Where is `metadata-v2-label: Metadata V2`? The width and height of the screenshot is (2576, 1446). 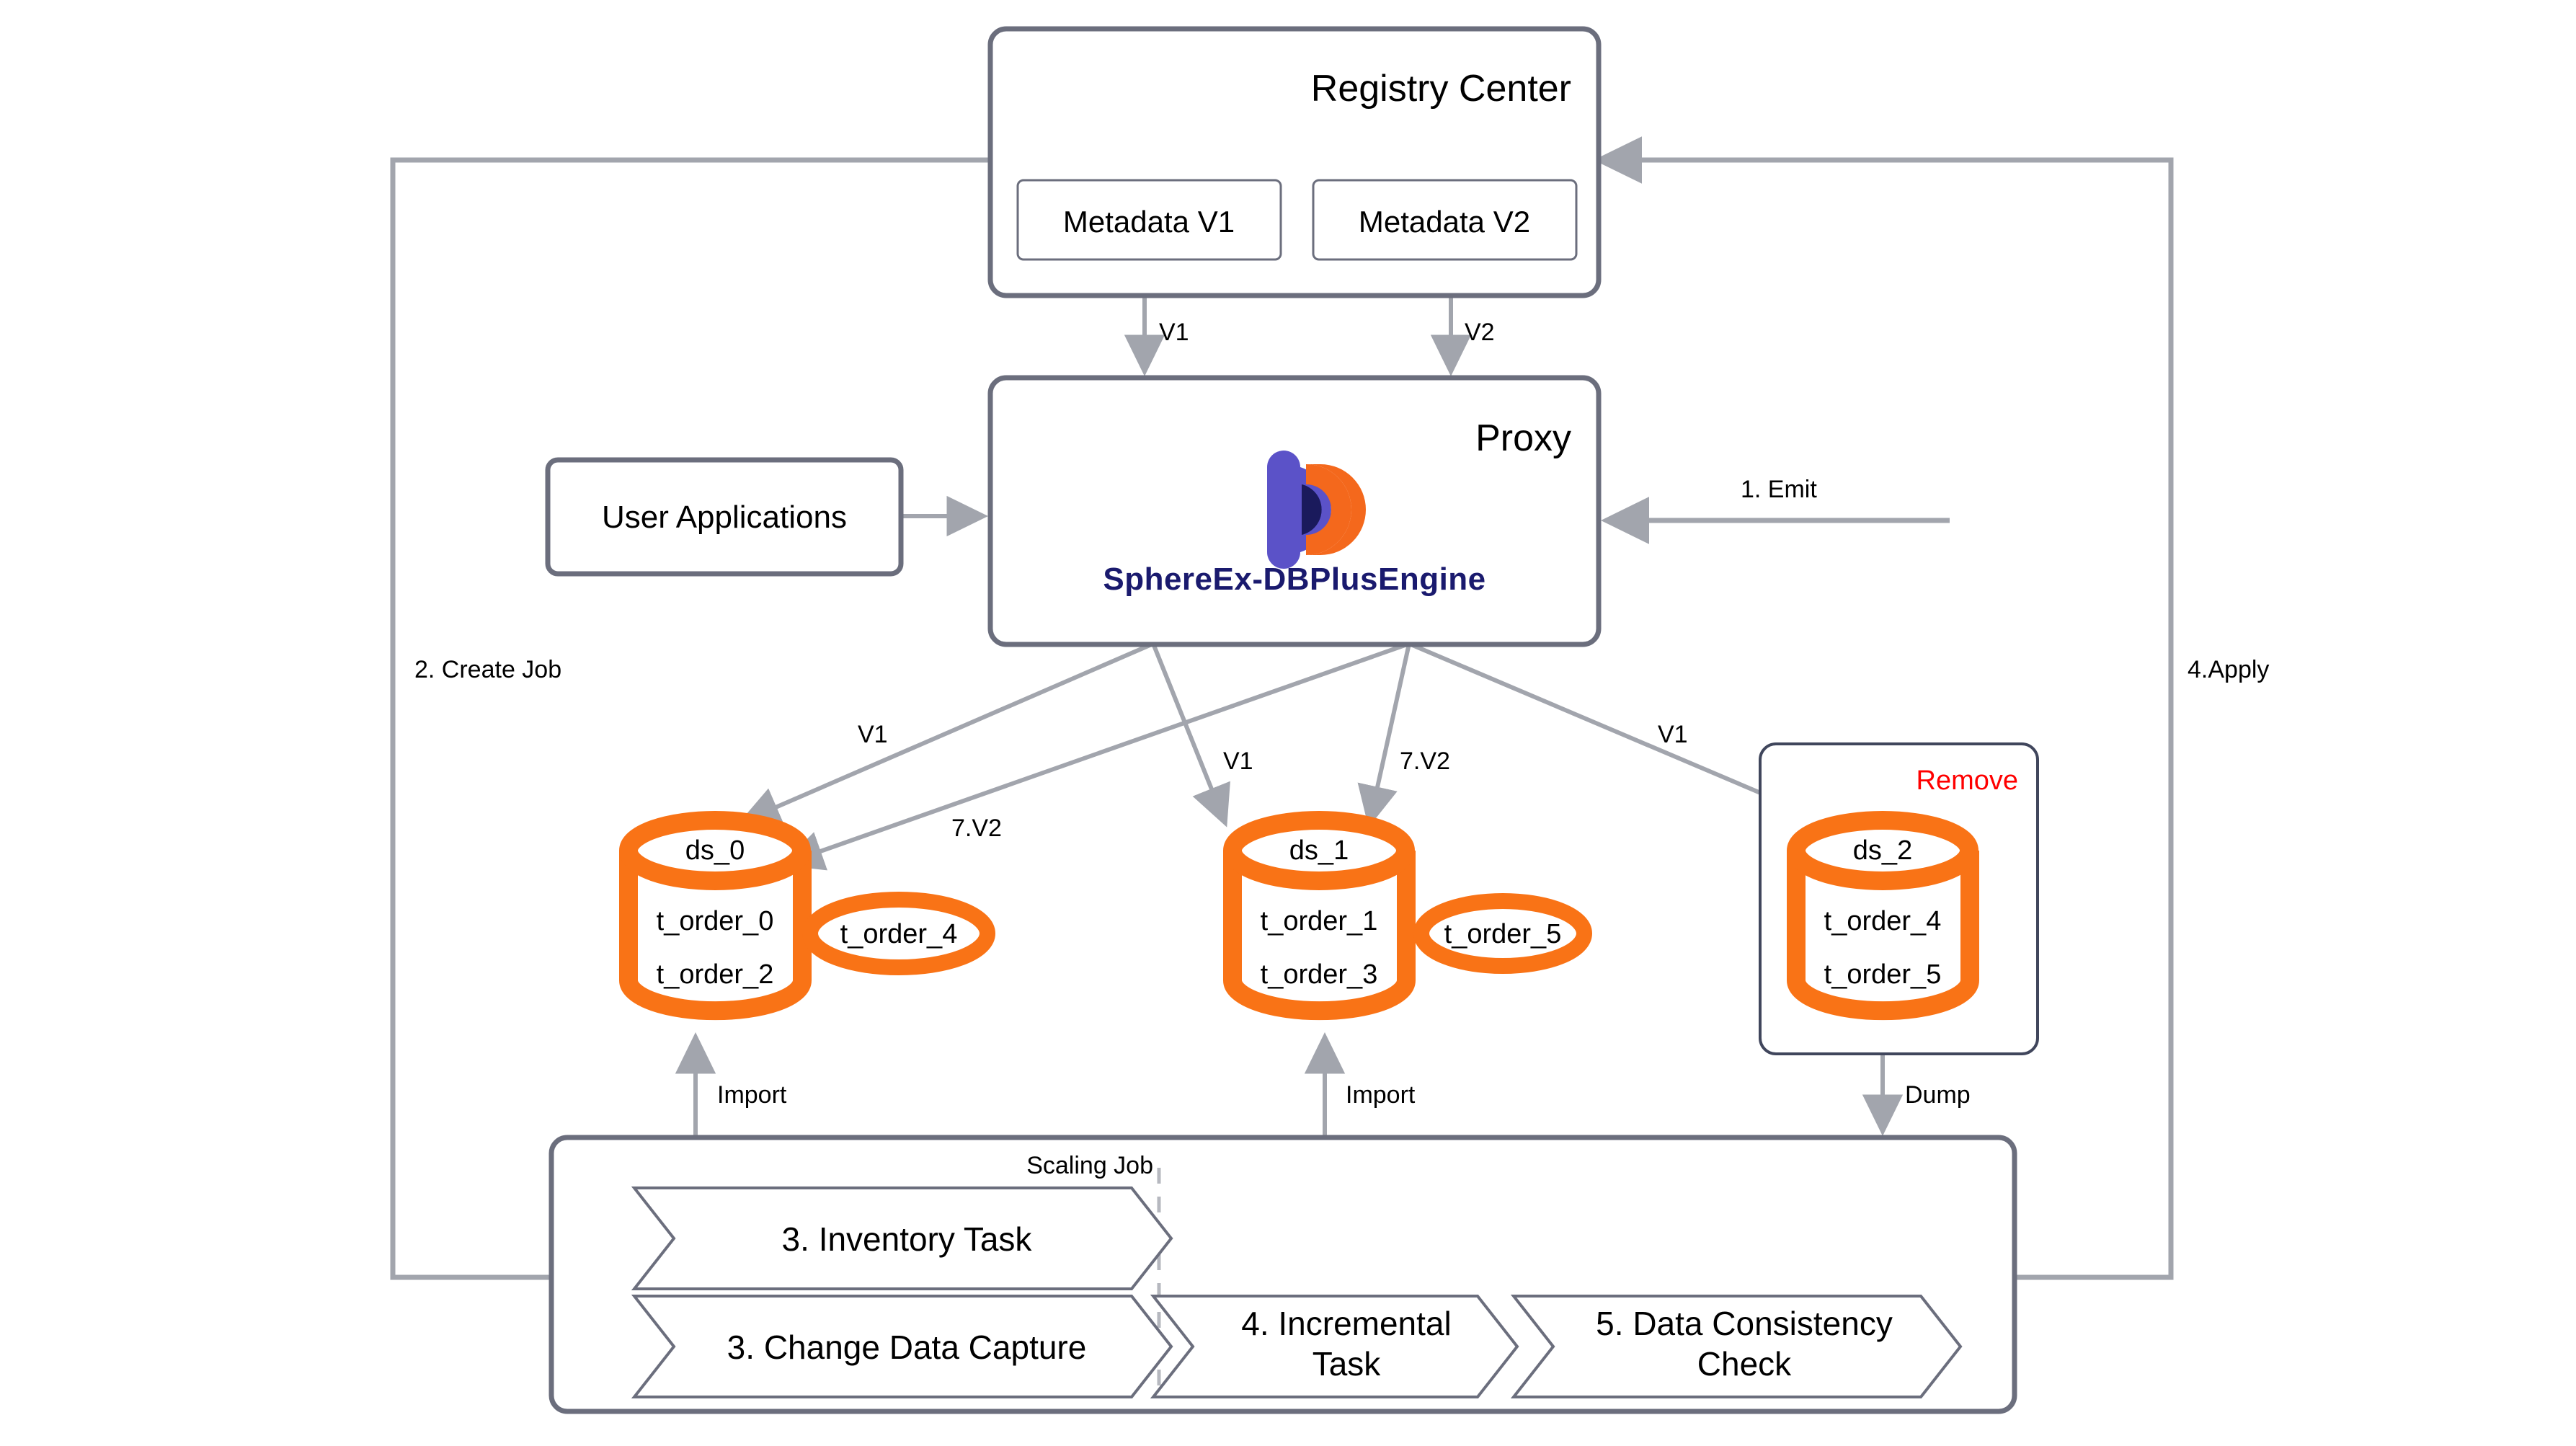 metadata-v2-label: Metadata V2 is located at coordinates (1444, 222).